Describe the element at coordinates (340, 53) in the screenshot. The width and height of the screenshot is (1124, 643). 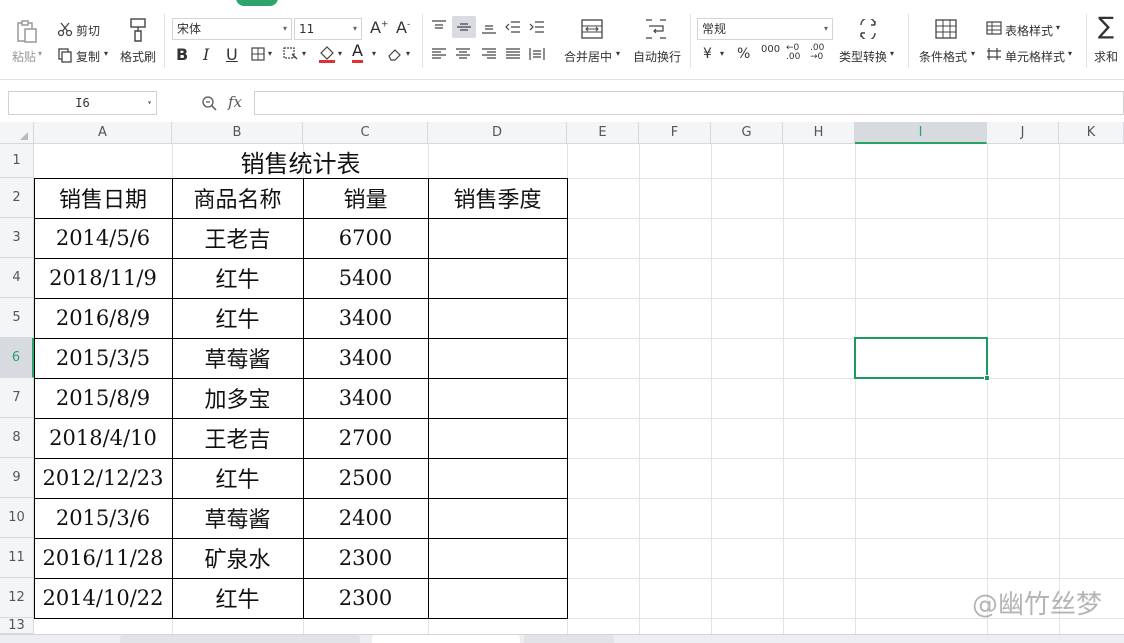
I see `fill-dropdown-icon: ▾` at that location.